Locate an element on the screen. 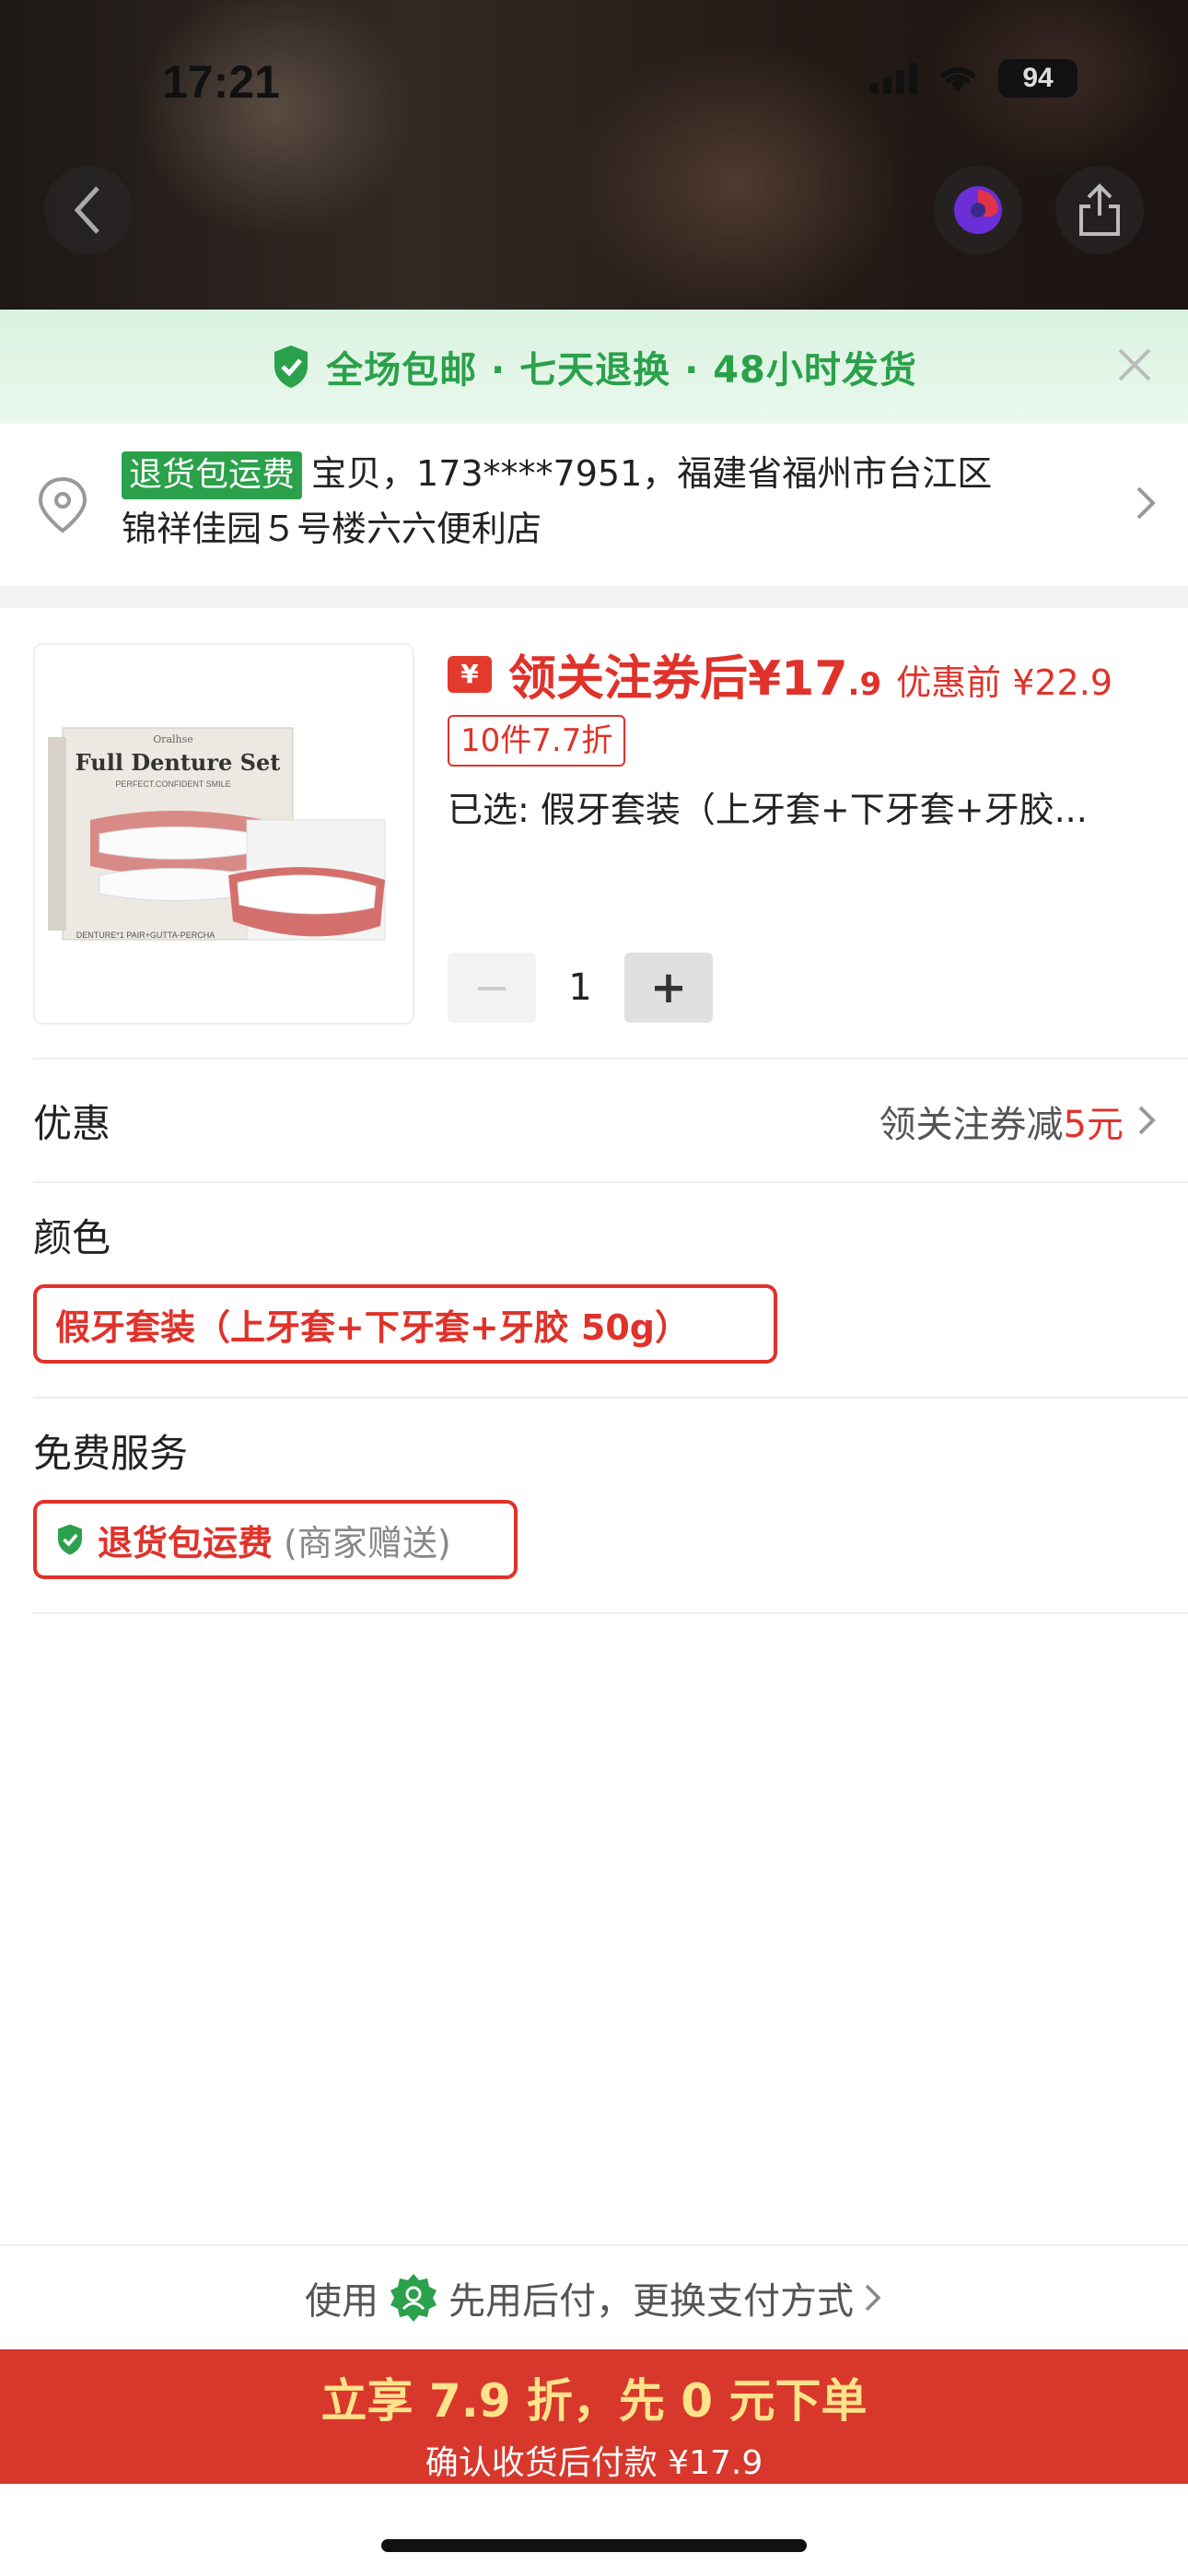 Image resolution: width=1188 pixels, height=2576 pixels. coupon-icon: ¥ is located at coordinates (470, 674).